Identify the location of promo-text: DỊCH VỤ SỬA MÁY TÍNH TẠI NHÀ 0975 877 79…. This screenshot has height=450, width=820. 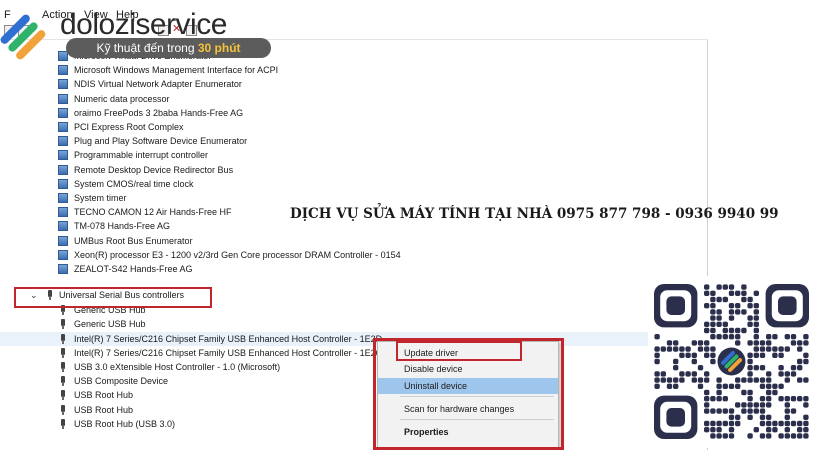
(534, 214).